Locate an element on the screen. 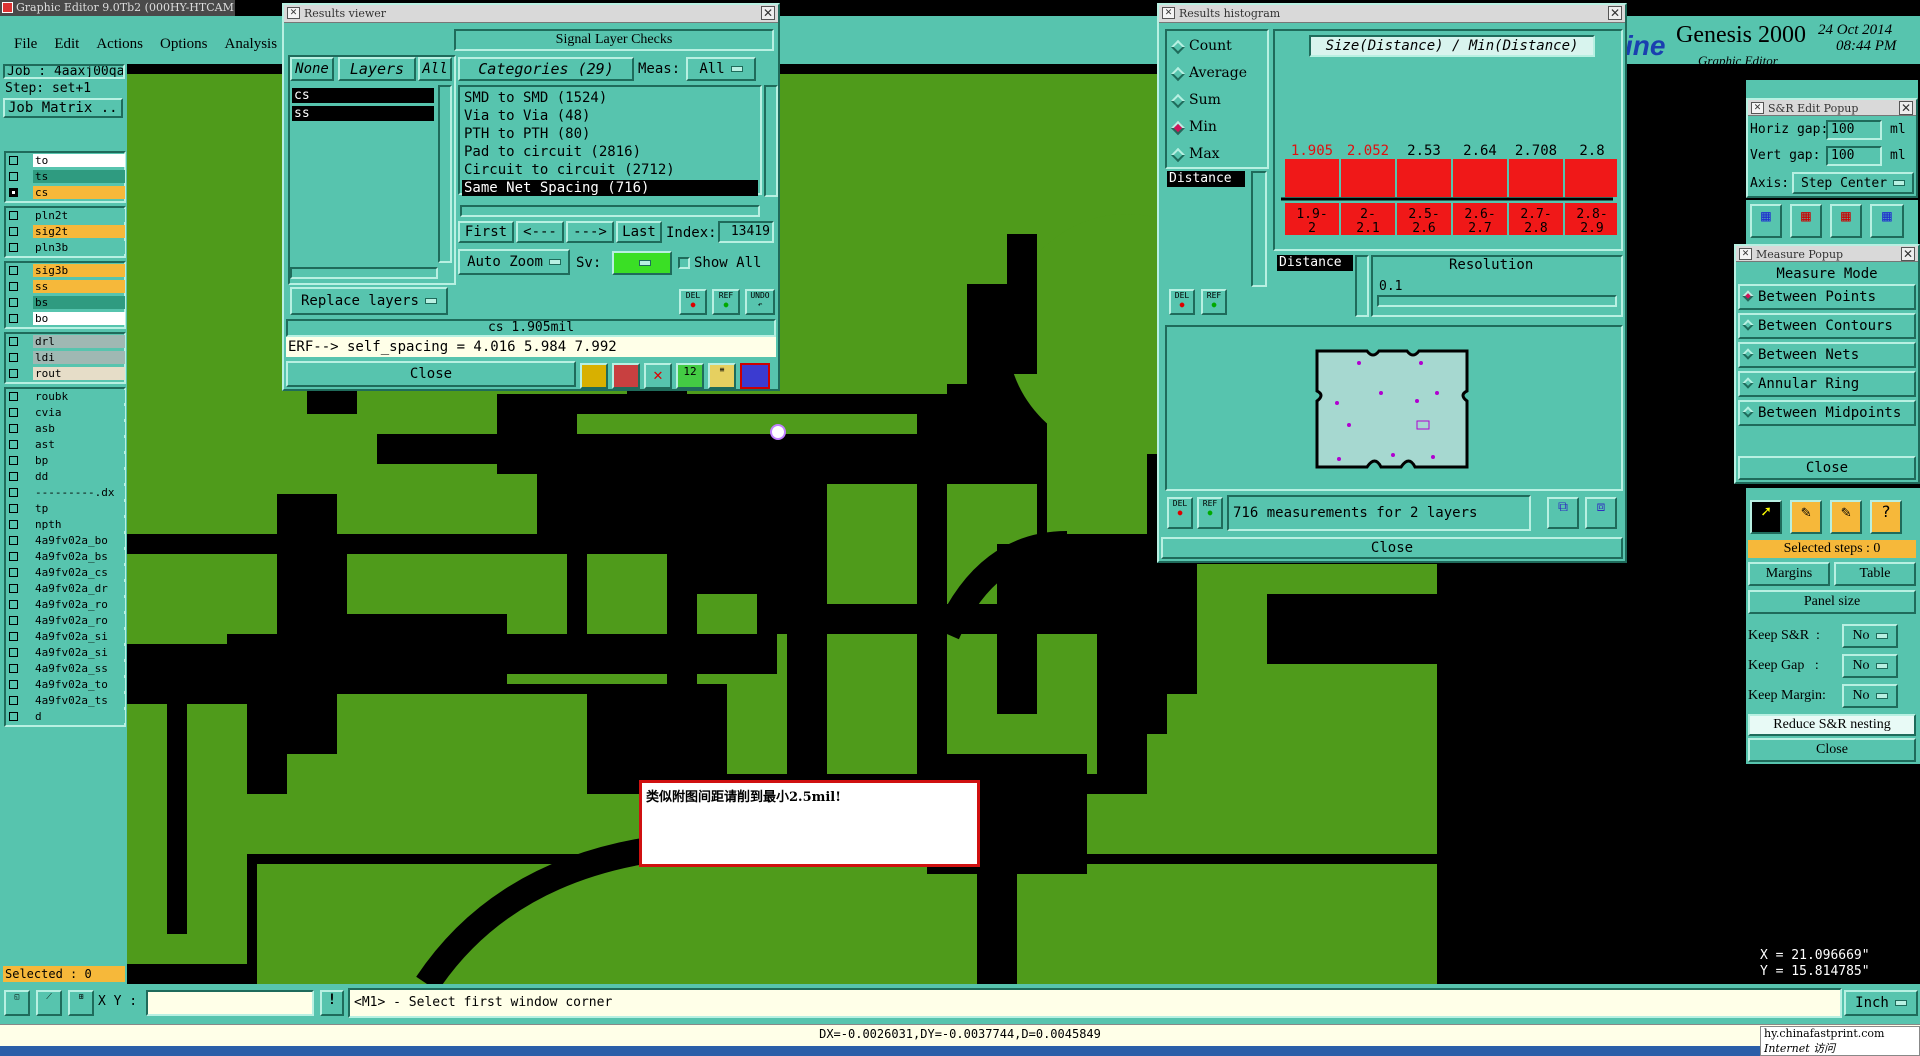 The image size is (1920, 1056). tab-all: All is located at coordinates (435, 69).